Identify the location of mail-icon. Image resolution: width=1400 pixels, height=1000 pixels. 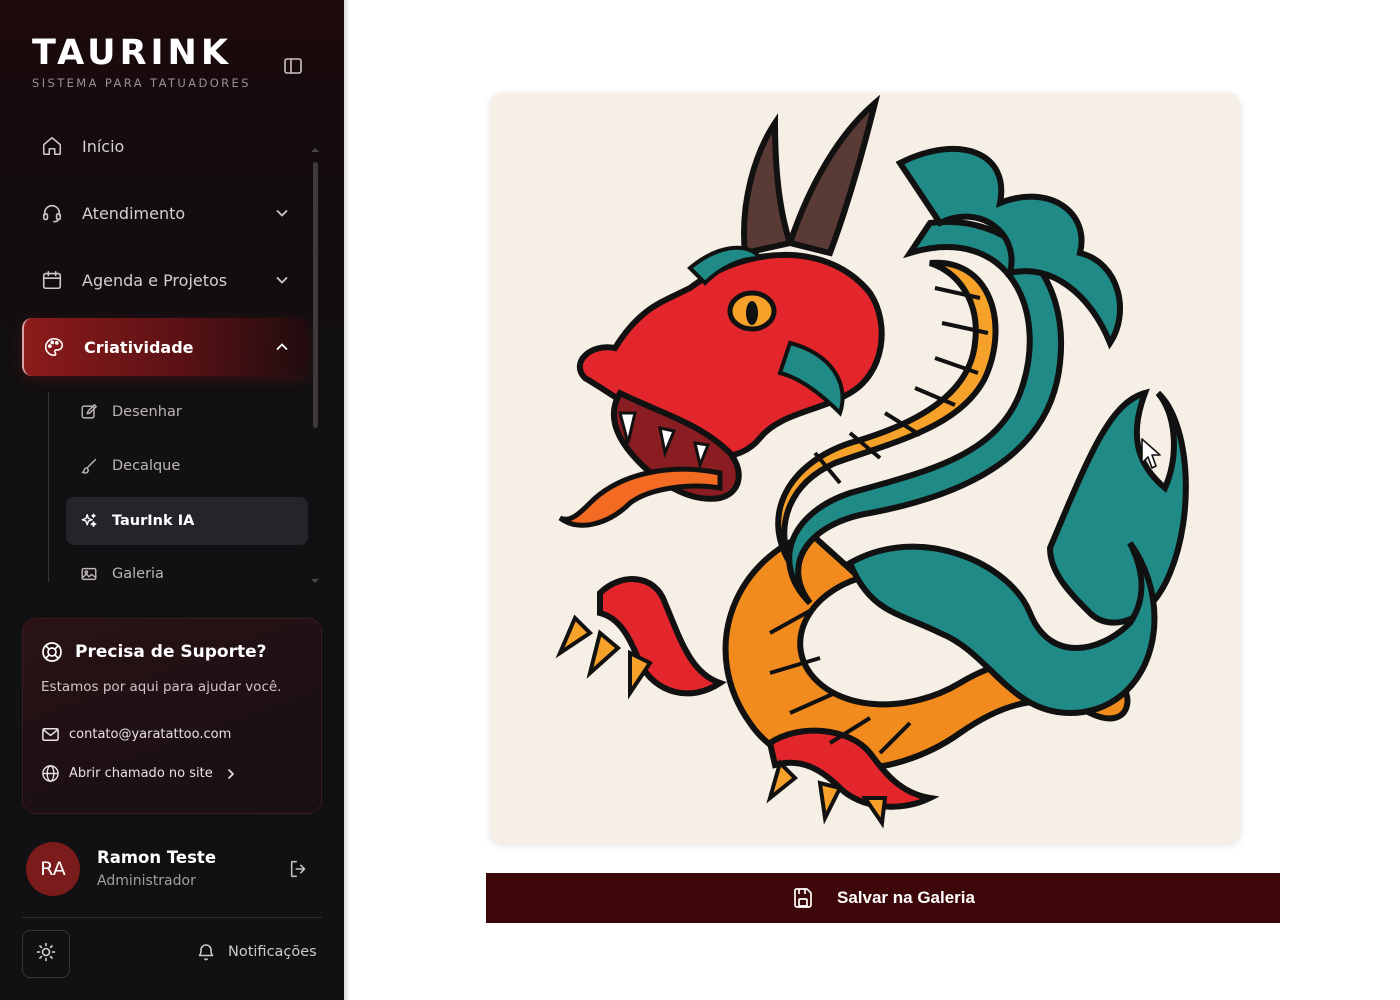
(50, 734).